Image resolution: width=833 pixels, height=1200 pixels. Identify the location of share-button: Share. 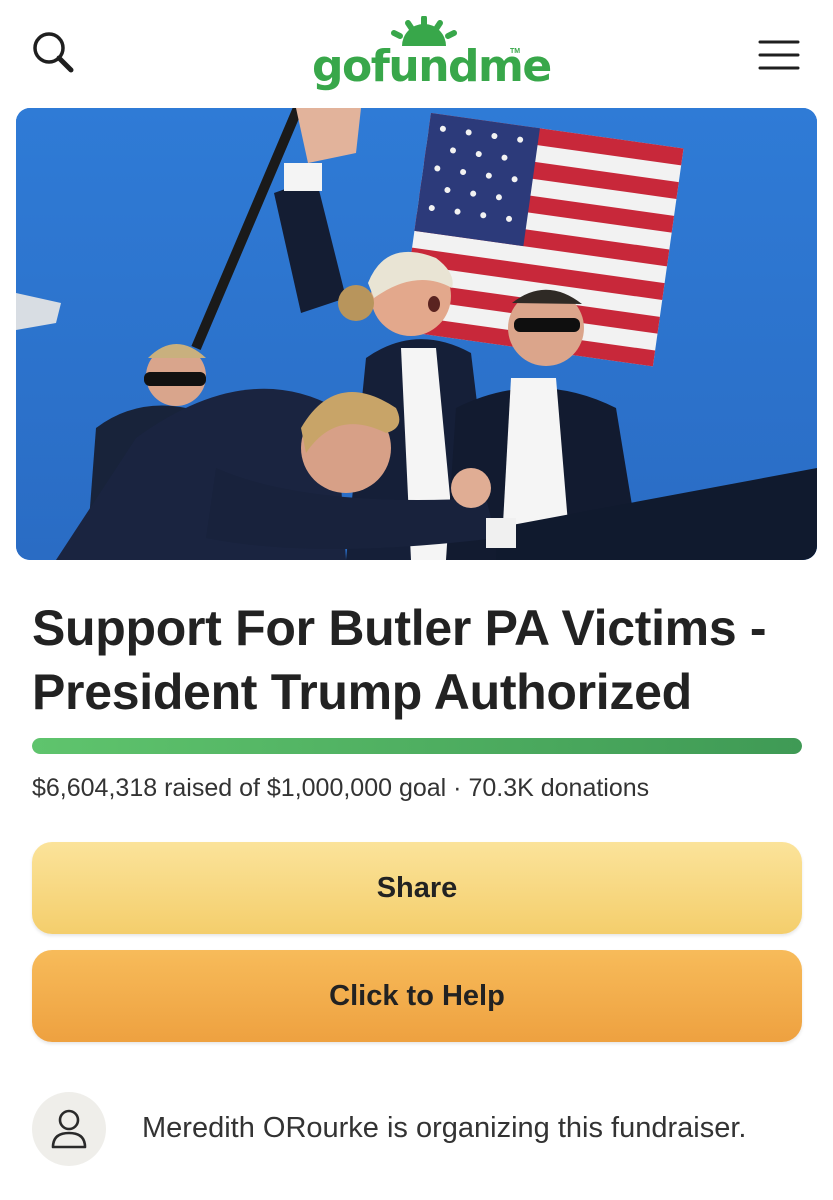
(417, 888).